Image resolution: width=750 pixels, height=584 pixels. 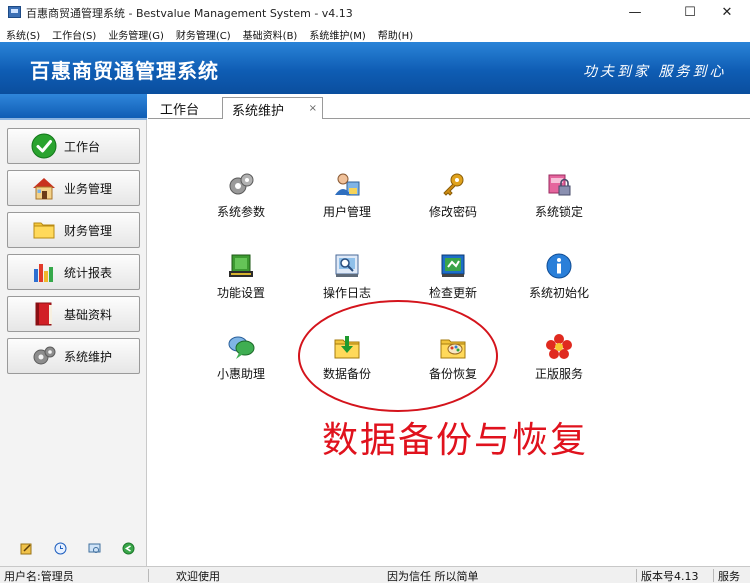 I want to click on tile-operation-log: 操作日志, so click(x=347, y=280).